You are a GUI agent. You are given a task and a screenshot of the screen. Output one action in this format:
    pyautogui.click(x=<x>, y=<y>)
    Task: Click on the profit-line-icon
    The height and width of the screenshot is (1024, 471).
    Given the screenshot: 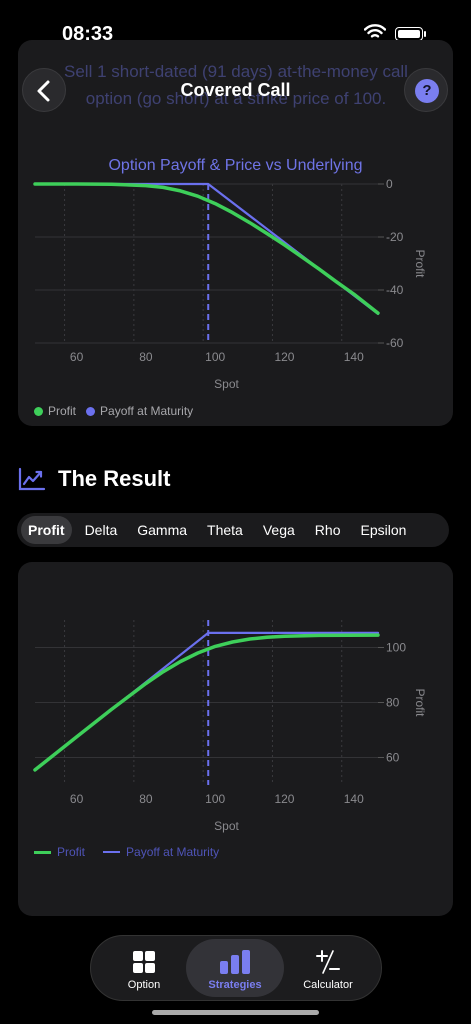 What is the action you would take?
    pyautogui.click(x=42, y=852)
    